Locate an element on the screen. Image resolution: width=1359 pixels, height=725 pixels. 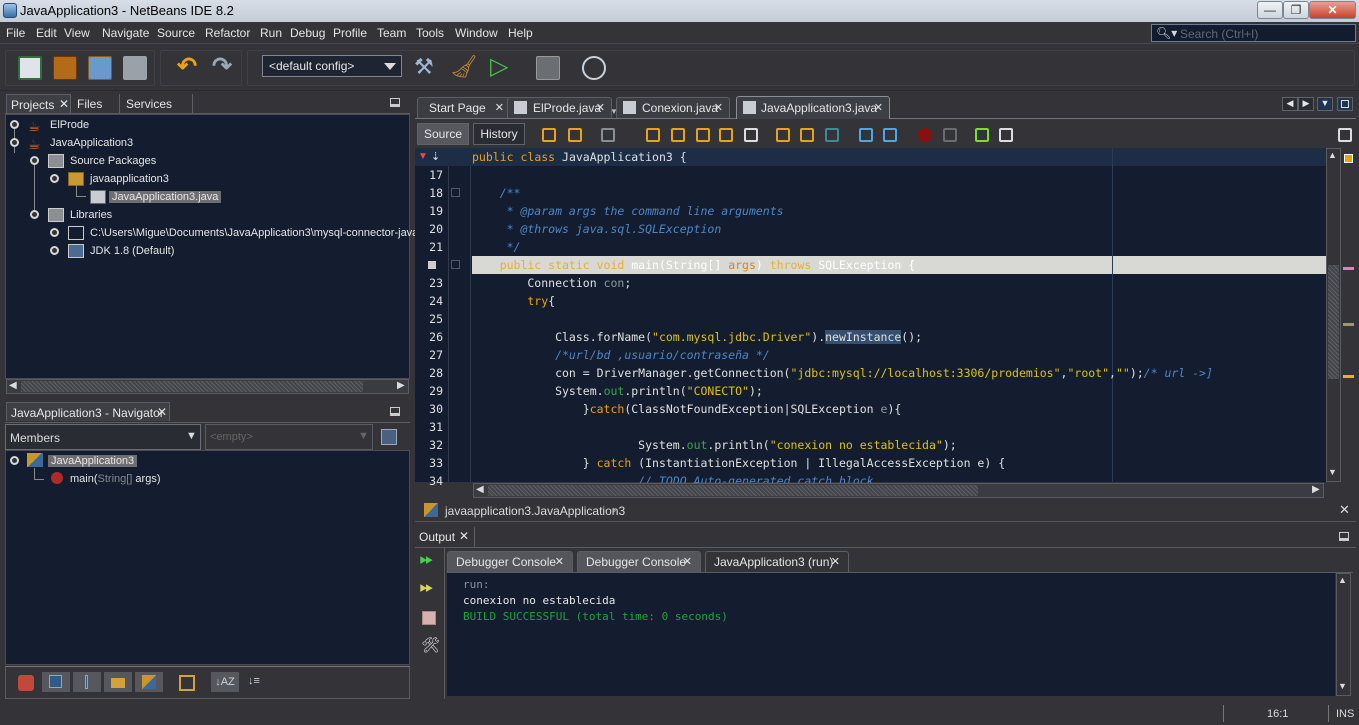
uncomment-icon is located at coordinates (1006, 135).